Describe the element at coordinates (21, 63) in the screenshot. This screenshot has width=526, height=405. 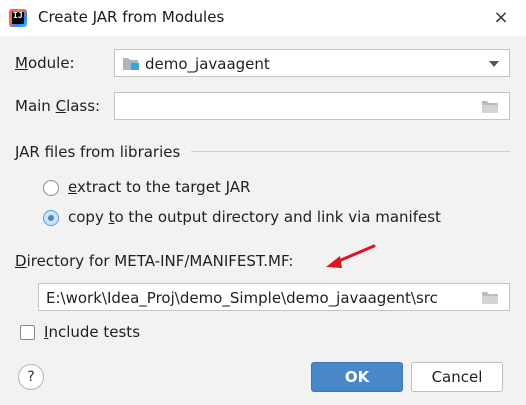
I see `module-label-mnemonic: M` at that location.